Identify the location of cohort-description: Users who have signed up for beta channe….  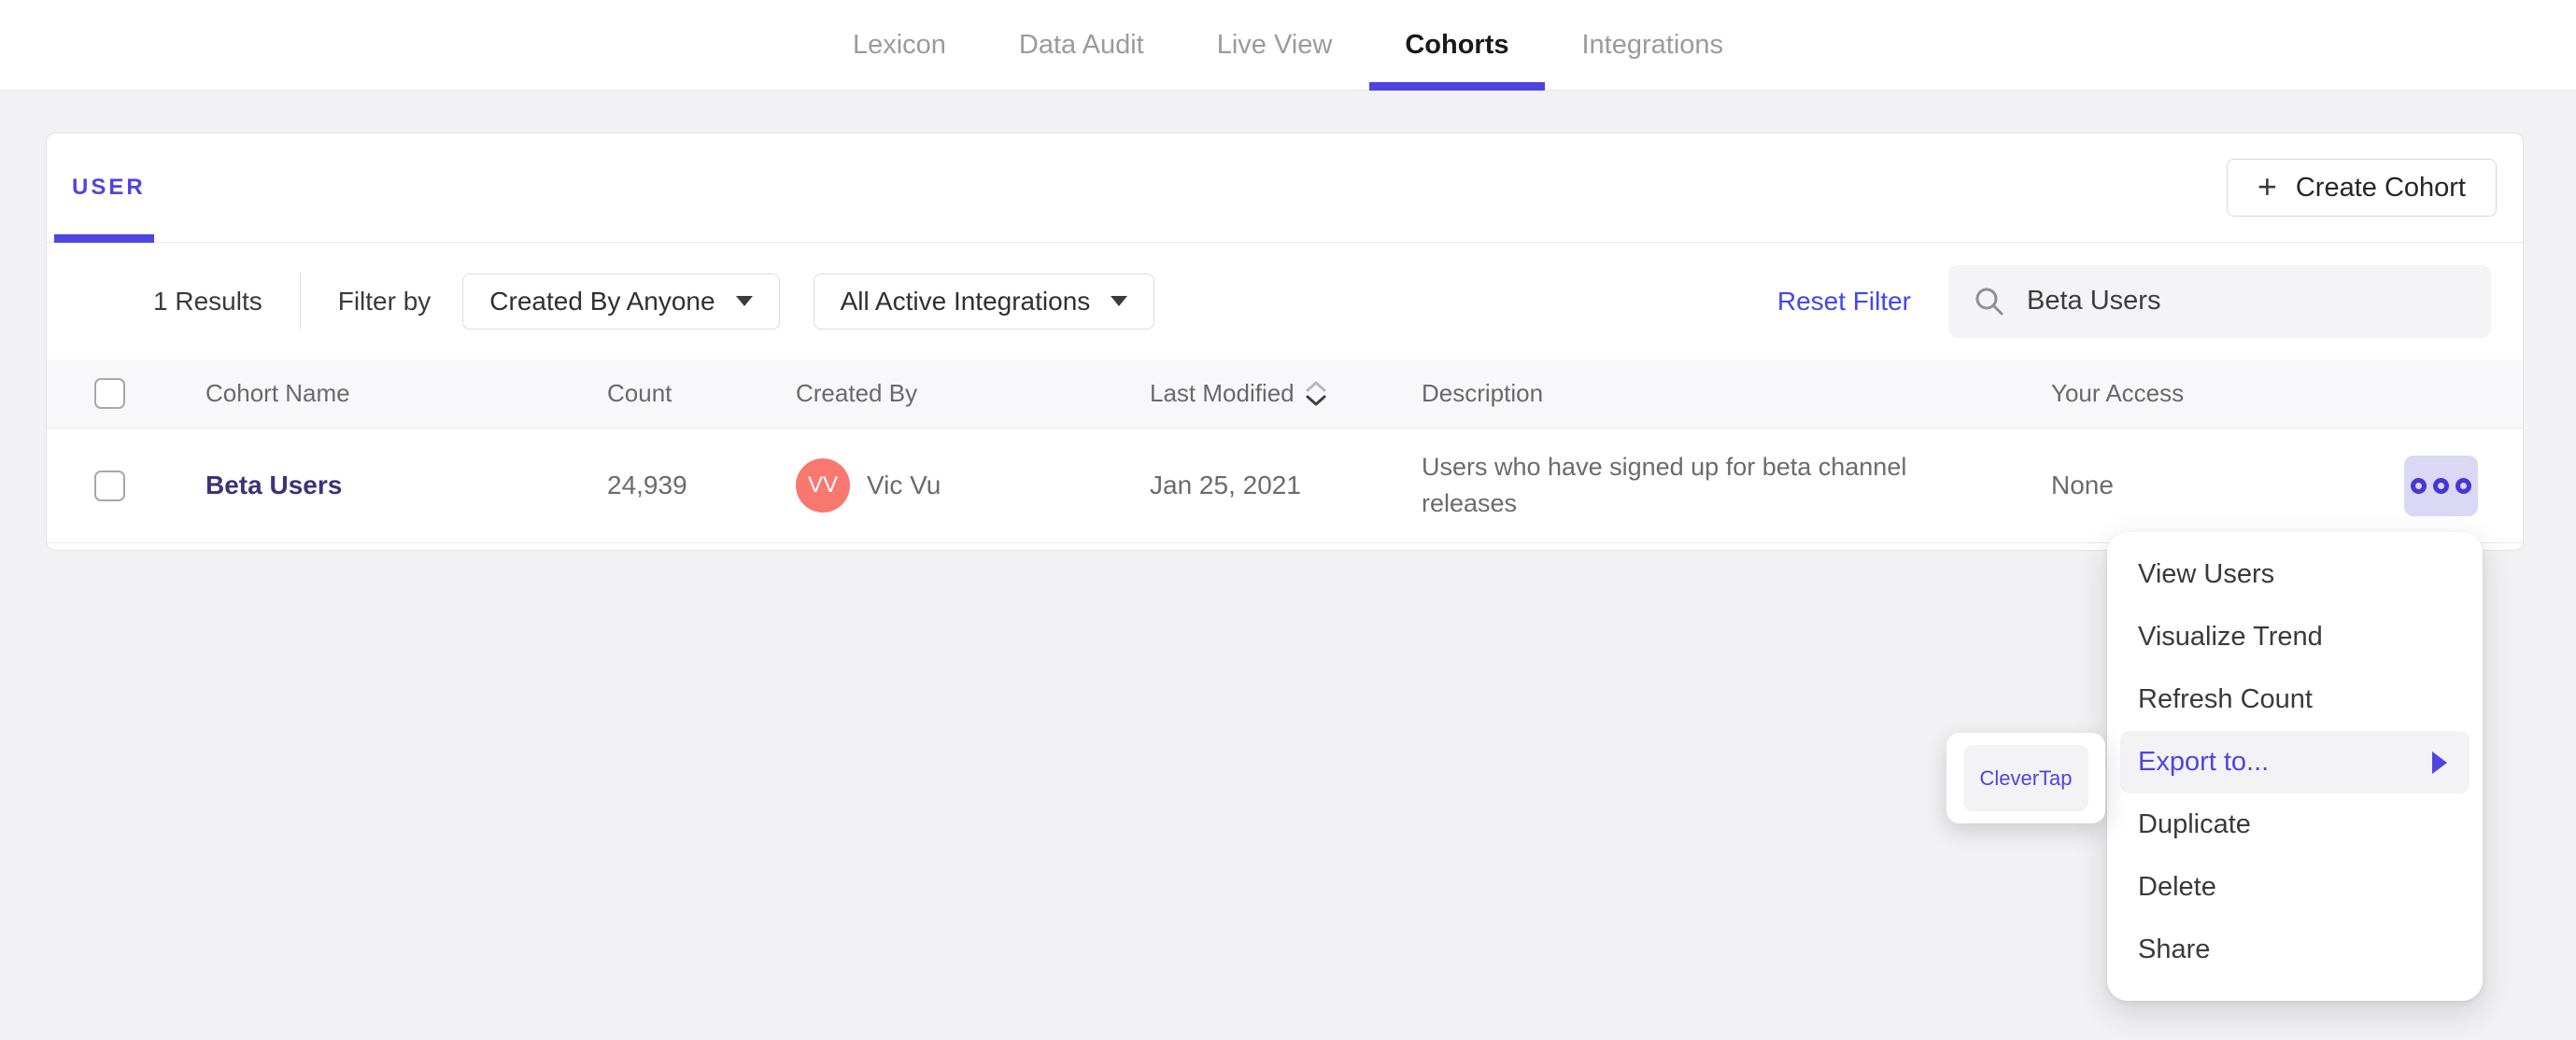
(1664, 485).